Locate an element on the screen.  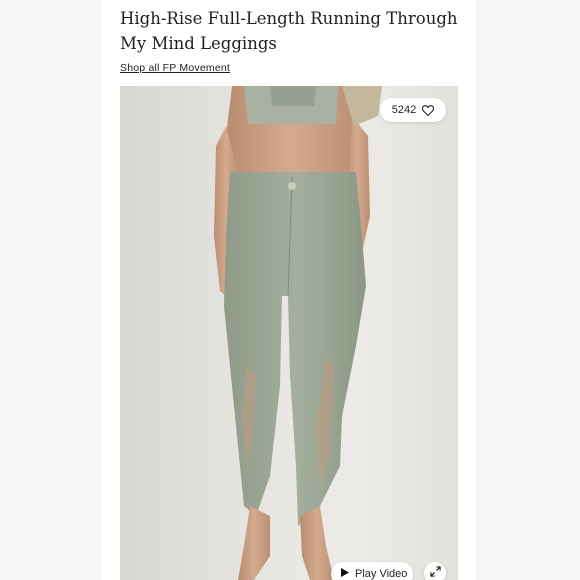
heart-icon is located at coordinates (428, 110).